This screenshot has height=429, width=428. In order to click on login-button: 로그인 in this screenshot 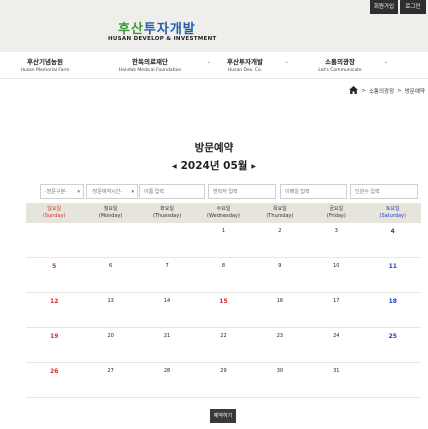, I will do `click(413, 7)`.